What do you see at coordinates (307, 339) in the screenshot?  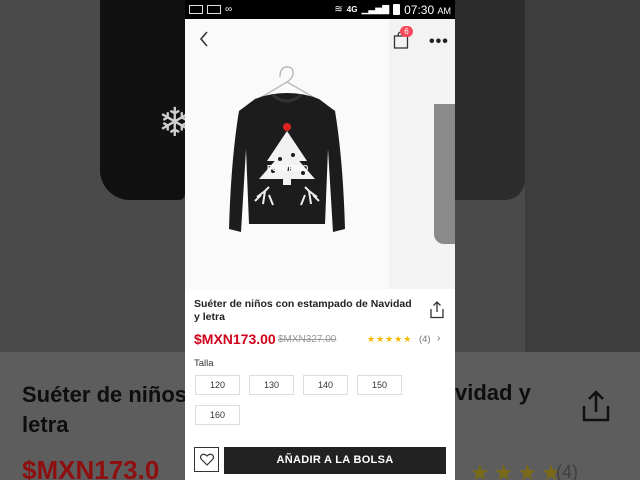 I see `original-price: $MXN327.00` at bounding box center [307, 339].